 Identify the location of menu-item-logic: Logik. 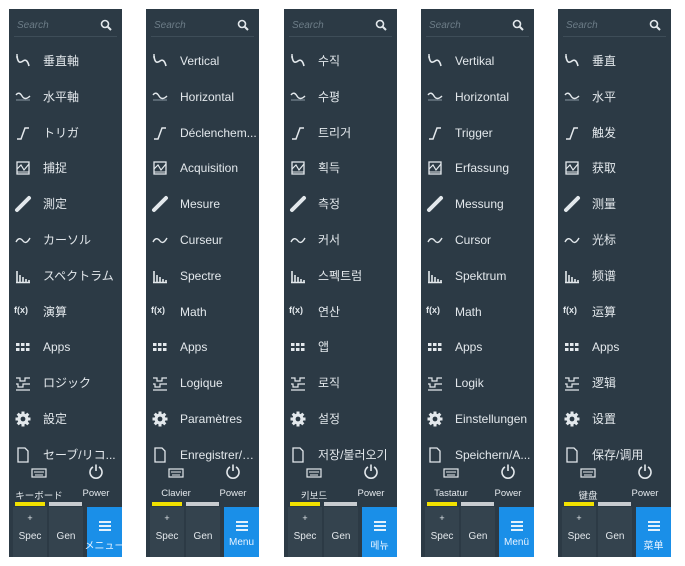
(477, 383).